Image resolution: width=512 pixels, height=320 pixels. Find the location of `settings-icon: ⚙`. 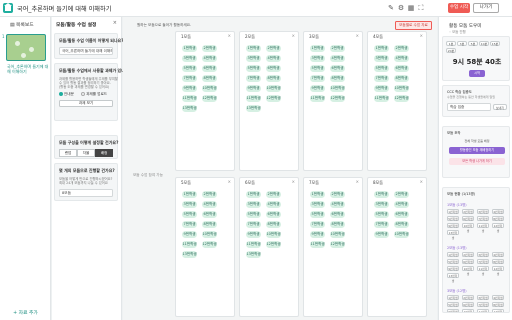

settings-icon: ⚙ is located at coordinates (401, 8).